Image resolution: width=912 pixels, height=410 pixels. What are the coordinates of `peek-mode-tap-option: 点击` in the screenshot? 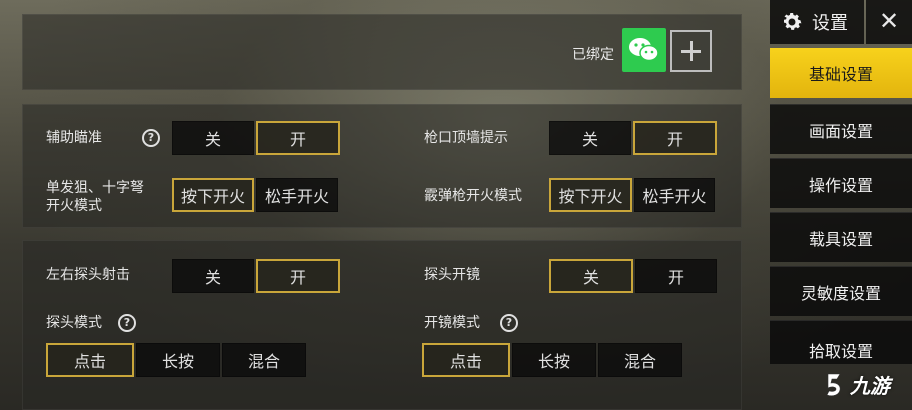 It's located at (90, 360).